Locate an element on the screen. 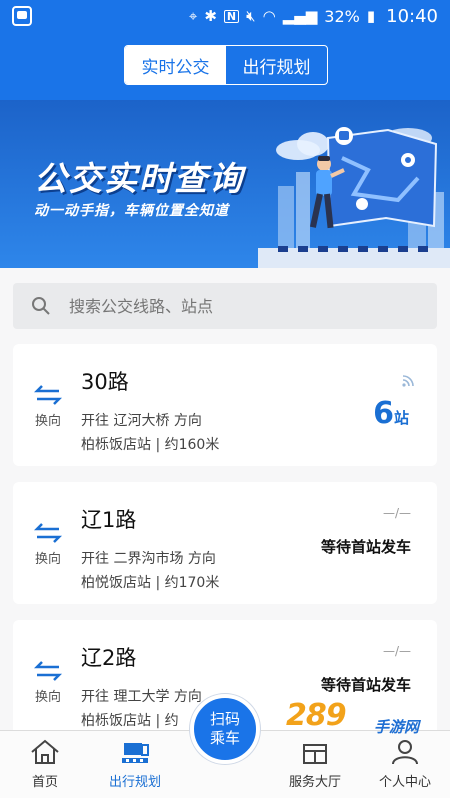  nav-label: 服务大厅 is located at coordinates (314, 782).